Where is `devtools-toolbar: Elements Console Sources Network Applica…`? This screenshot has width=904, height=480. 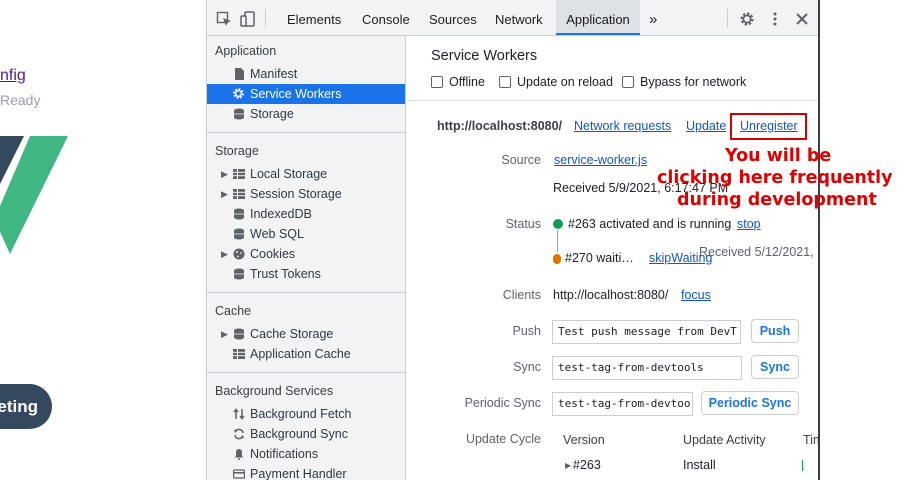
devtools-toolbar: Elements Console Sources Network Applica… is located at coordinates (513, 18).